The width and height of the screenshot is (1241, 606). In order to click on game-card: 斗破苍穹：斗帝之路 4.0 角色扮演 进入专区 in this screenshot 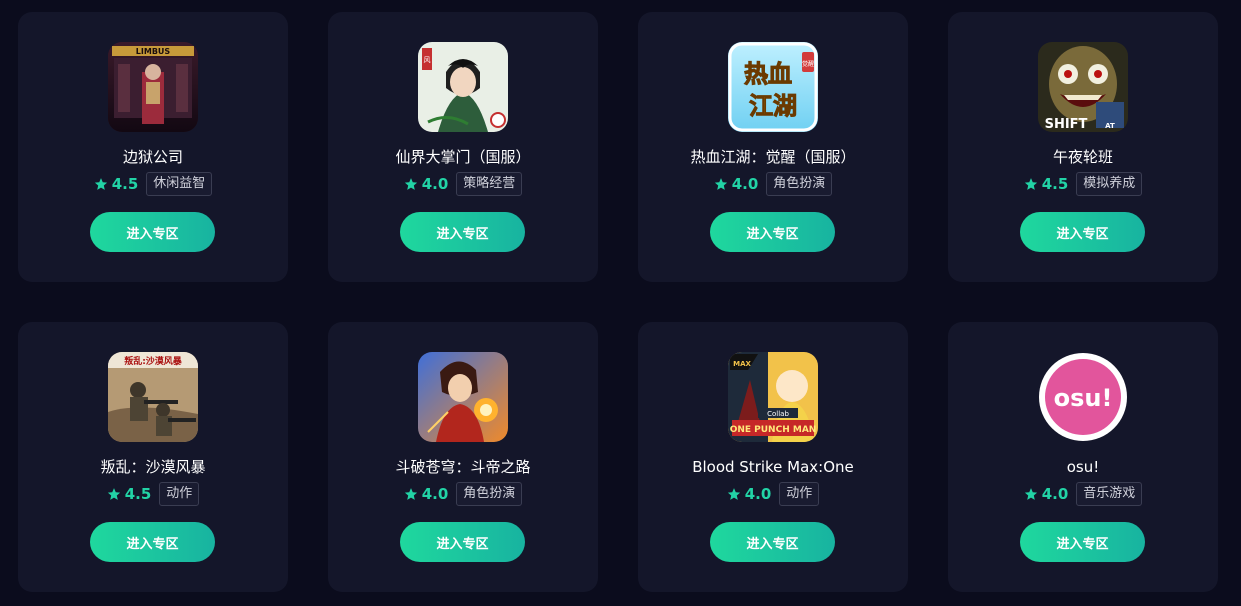, I will do `click(463, 457)`.